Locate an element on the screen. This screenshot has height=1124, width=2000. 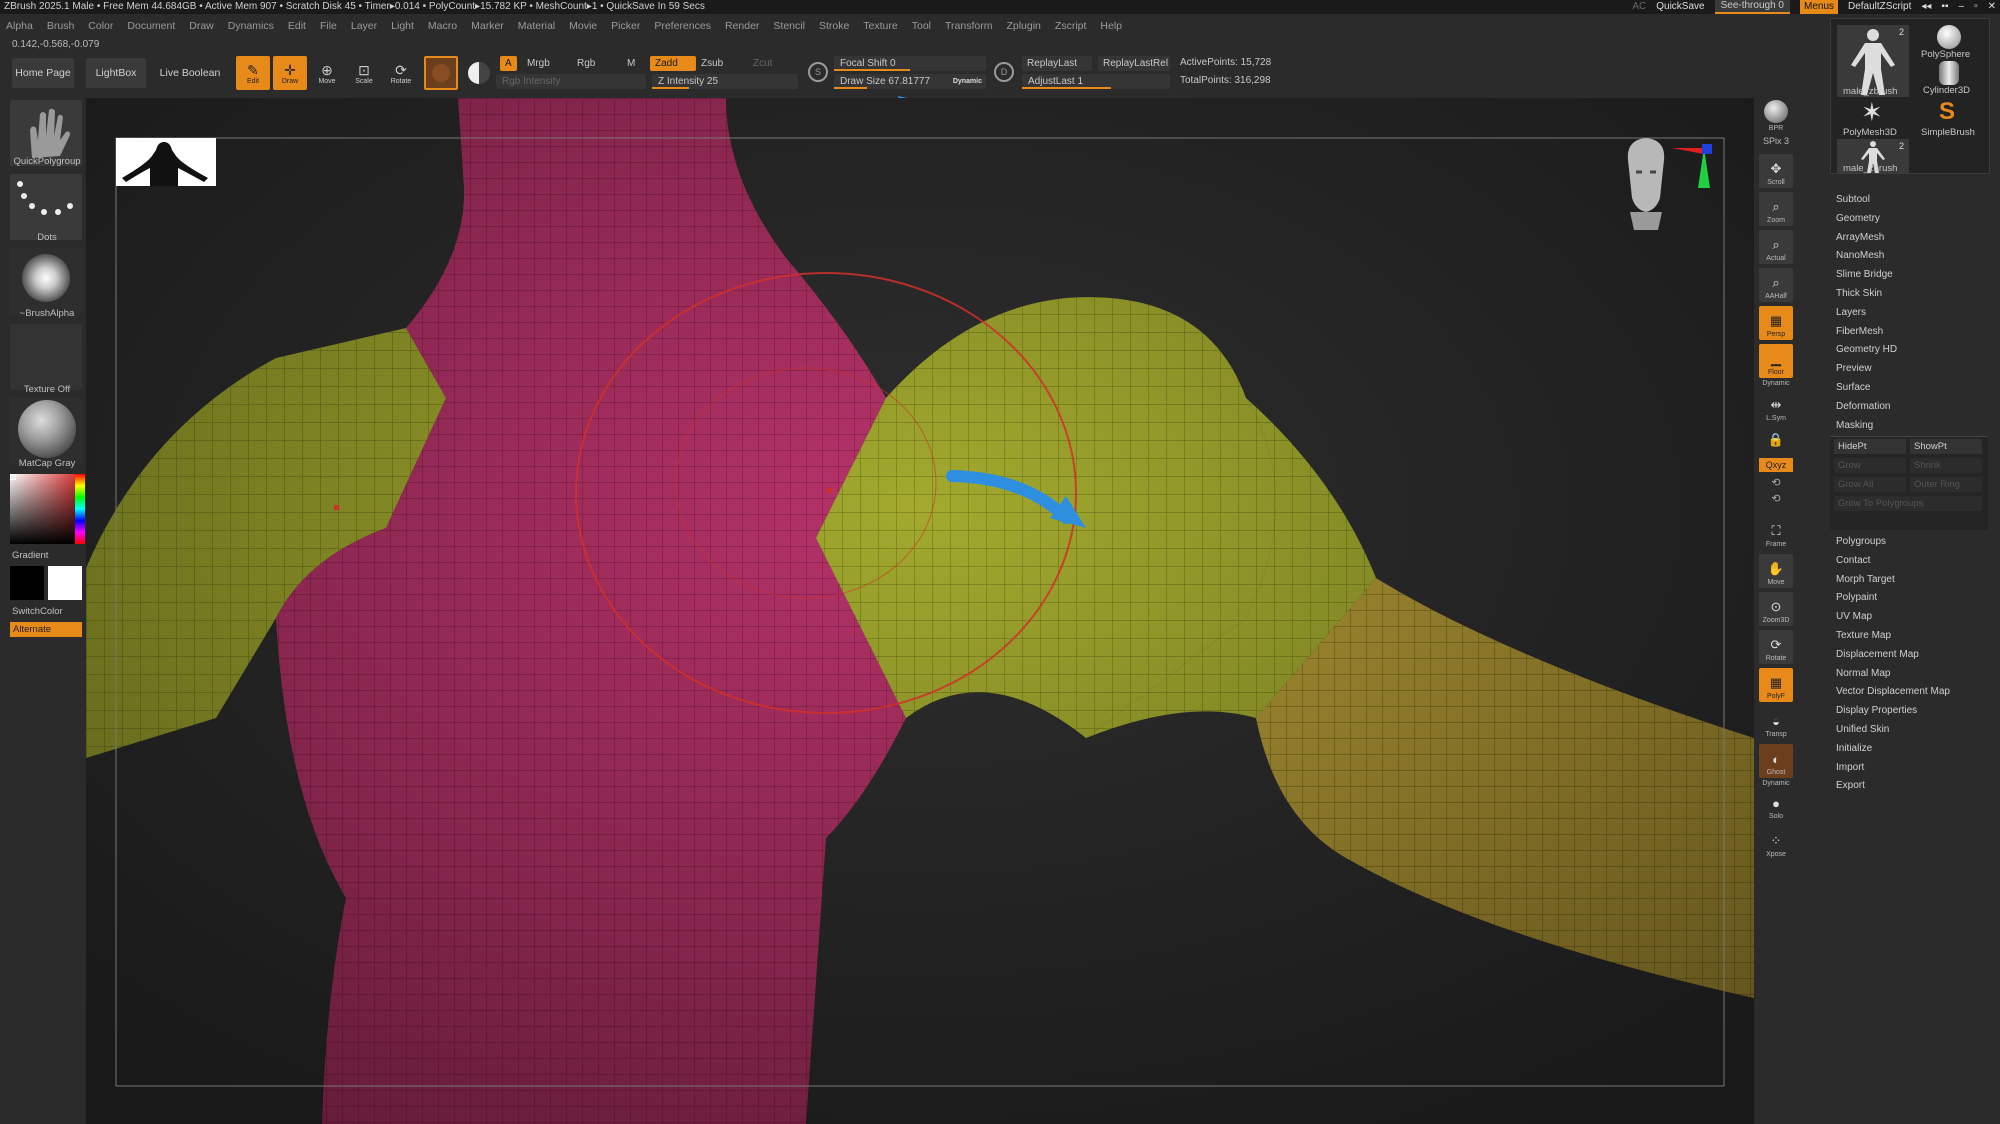
menu-alpha: Alpha is located at coordinates (19, 26).